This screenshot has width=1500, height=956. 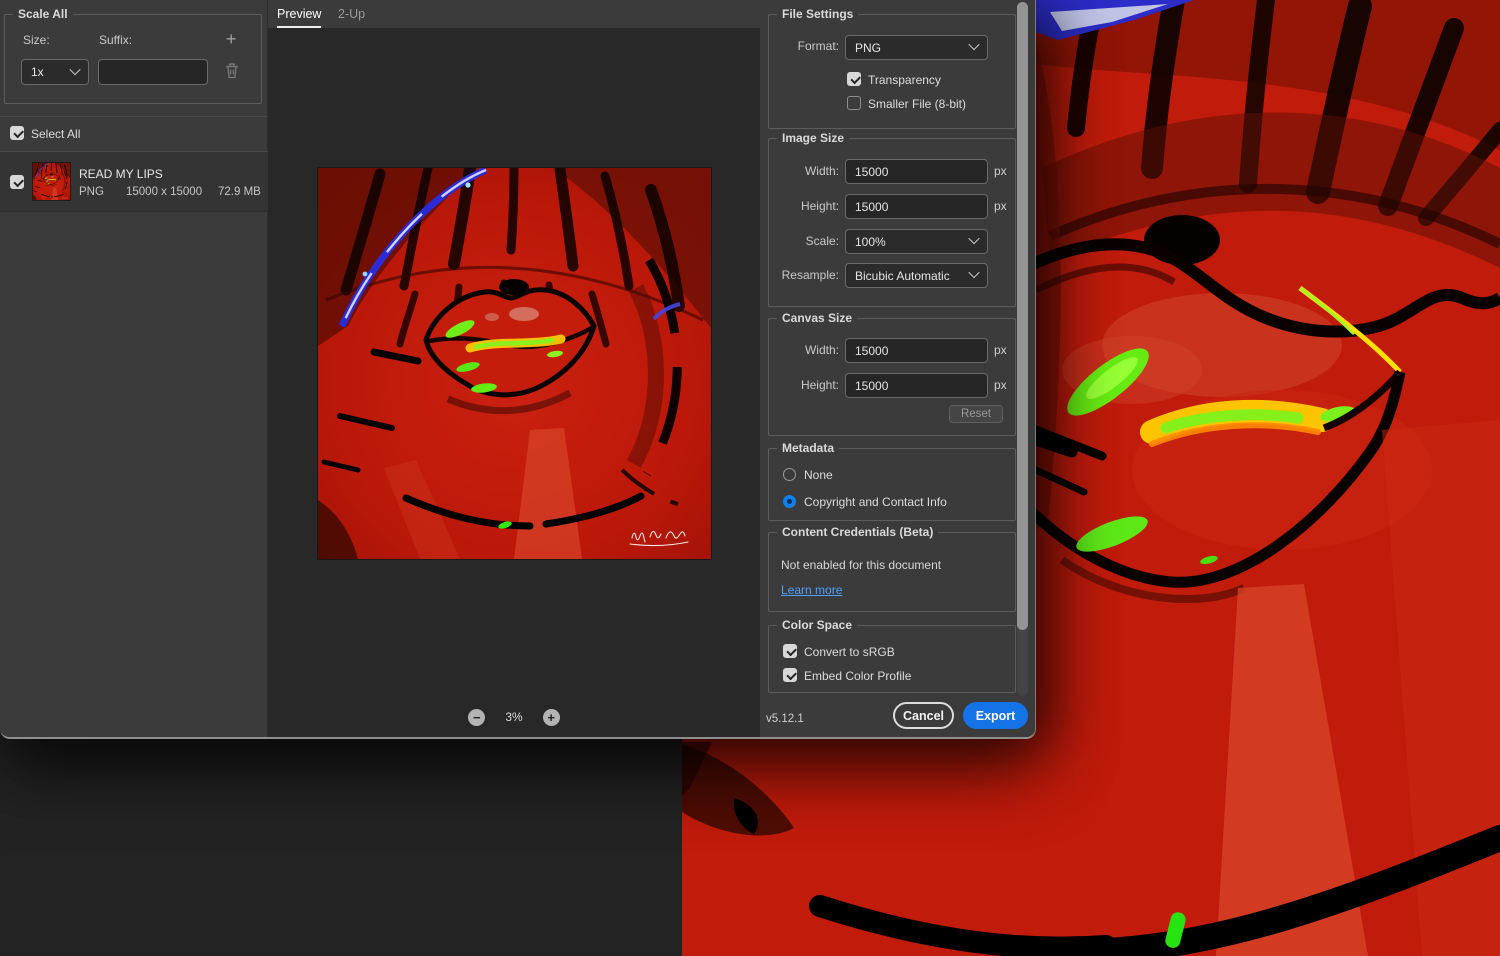 I want to click on canvas-size-group: Canvas Size Width: px Height: px Reset, so click(x=892, y=373).